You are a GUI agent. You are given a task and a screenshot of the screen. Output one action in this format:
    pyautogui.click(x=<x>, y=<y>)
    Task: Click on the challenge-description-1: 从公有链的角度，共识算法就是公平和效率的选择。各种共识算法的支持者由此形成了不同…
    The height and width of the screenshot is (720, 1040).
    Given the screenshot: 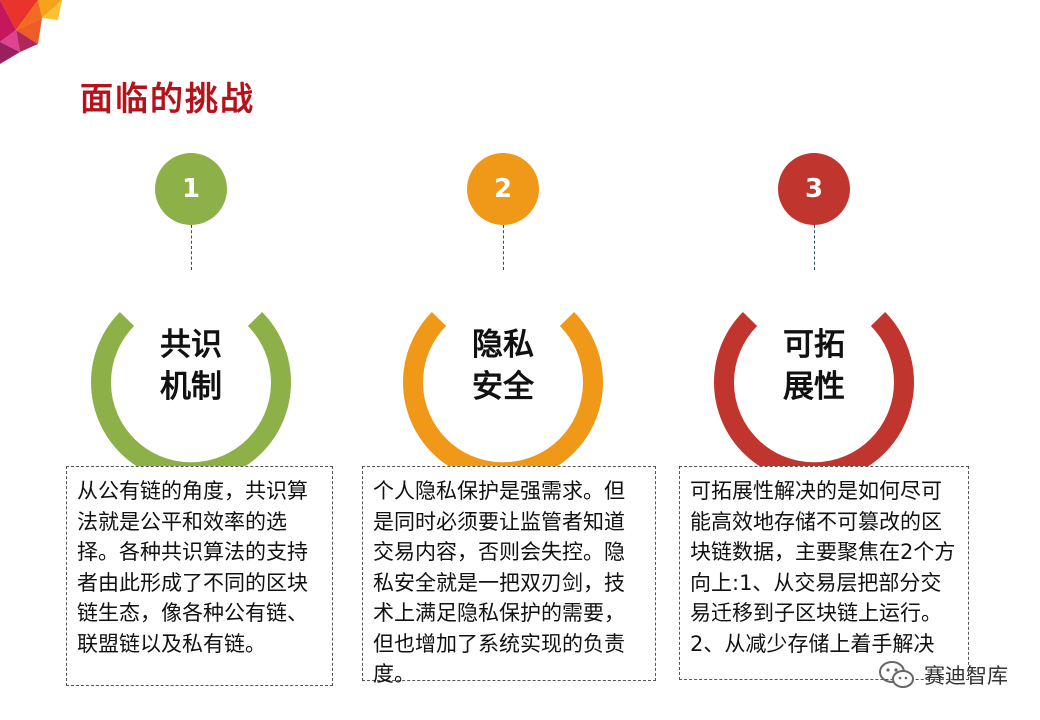 What is the action you would take?
    pyautogui.click(x=199, y=576)
    